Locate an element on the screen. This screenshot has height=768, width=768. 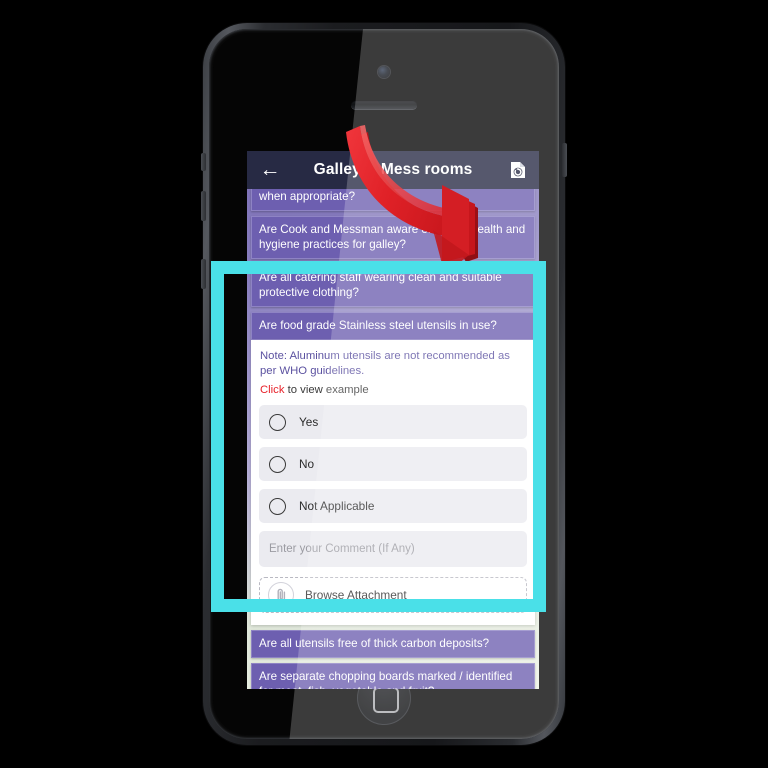
option-no-label: No is located at coordinates (307, 464).